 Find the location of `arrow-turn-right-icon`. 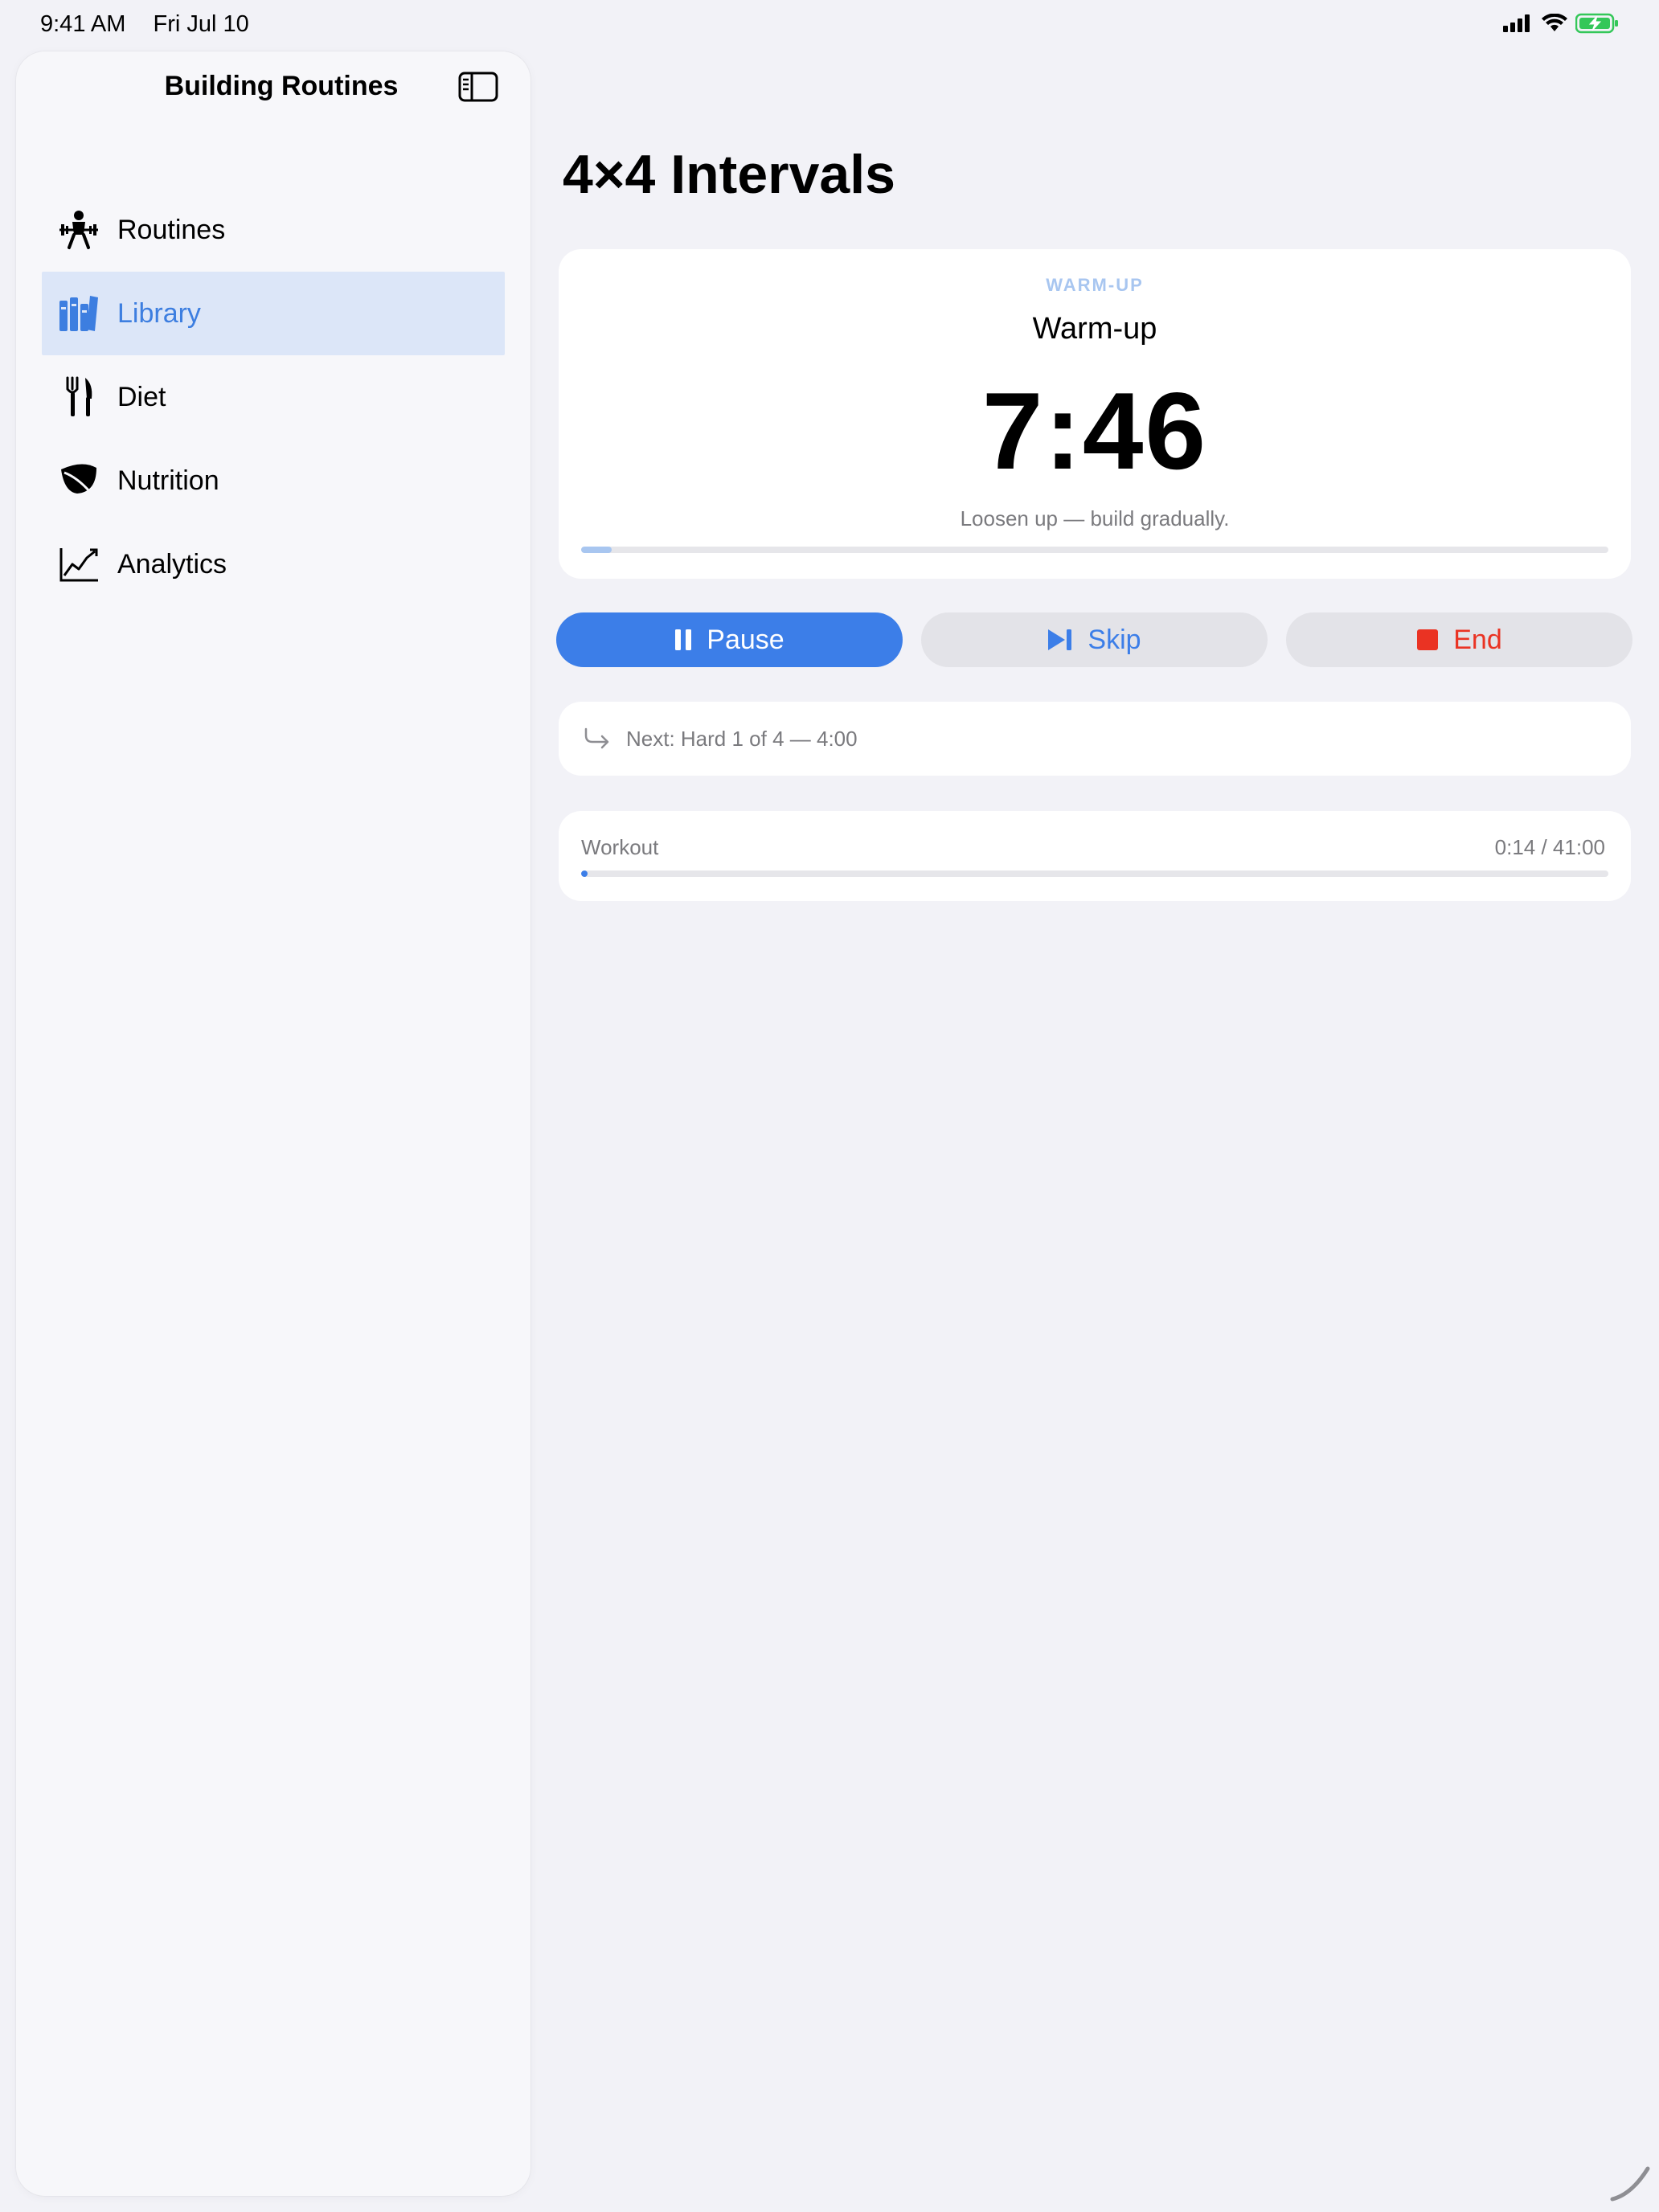

arrow-turn-right-icon is located at coordinates (596, 738).